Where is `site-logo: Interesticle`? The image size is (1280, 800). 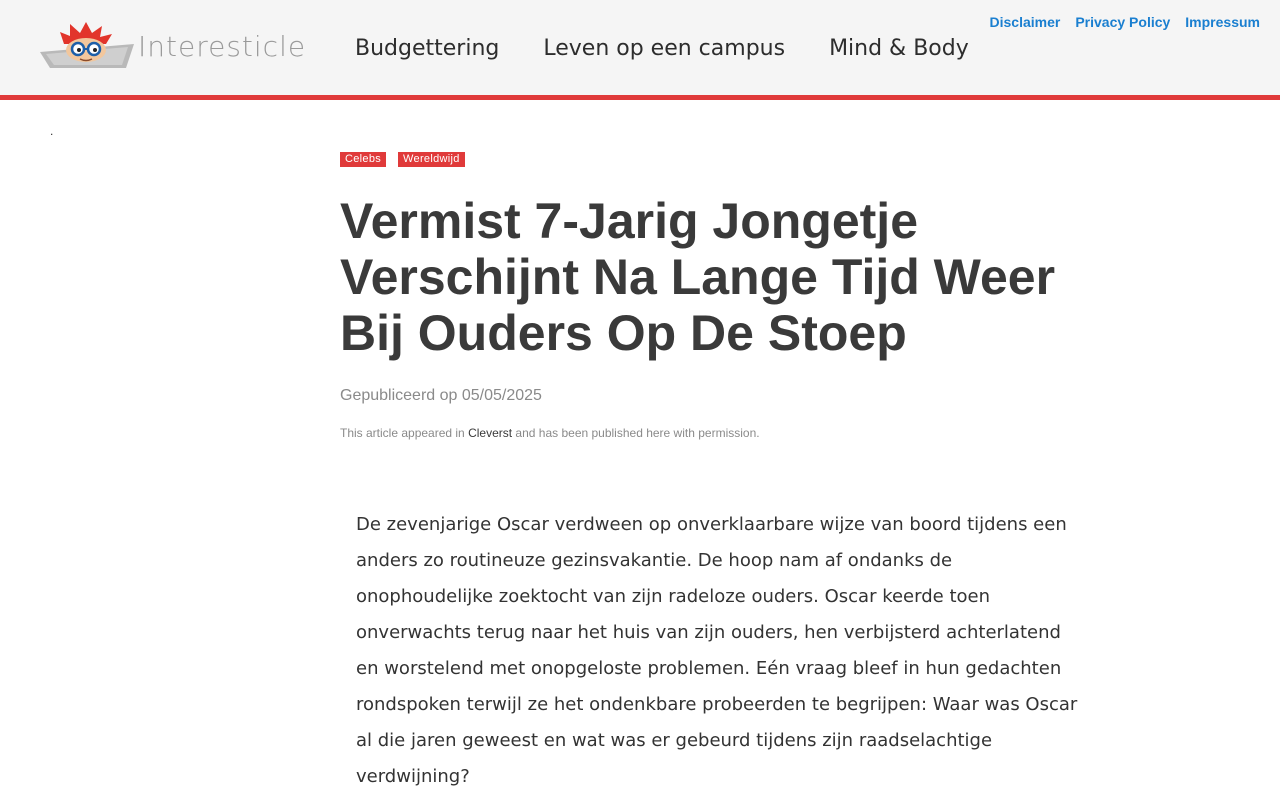 site-logo: Interesticle is located at coordinates (175, 47).